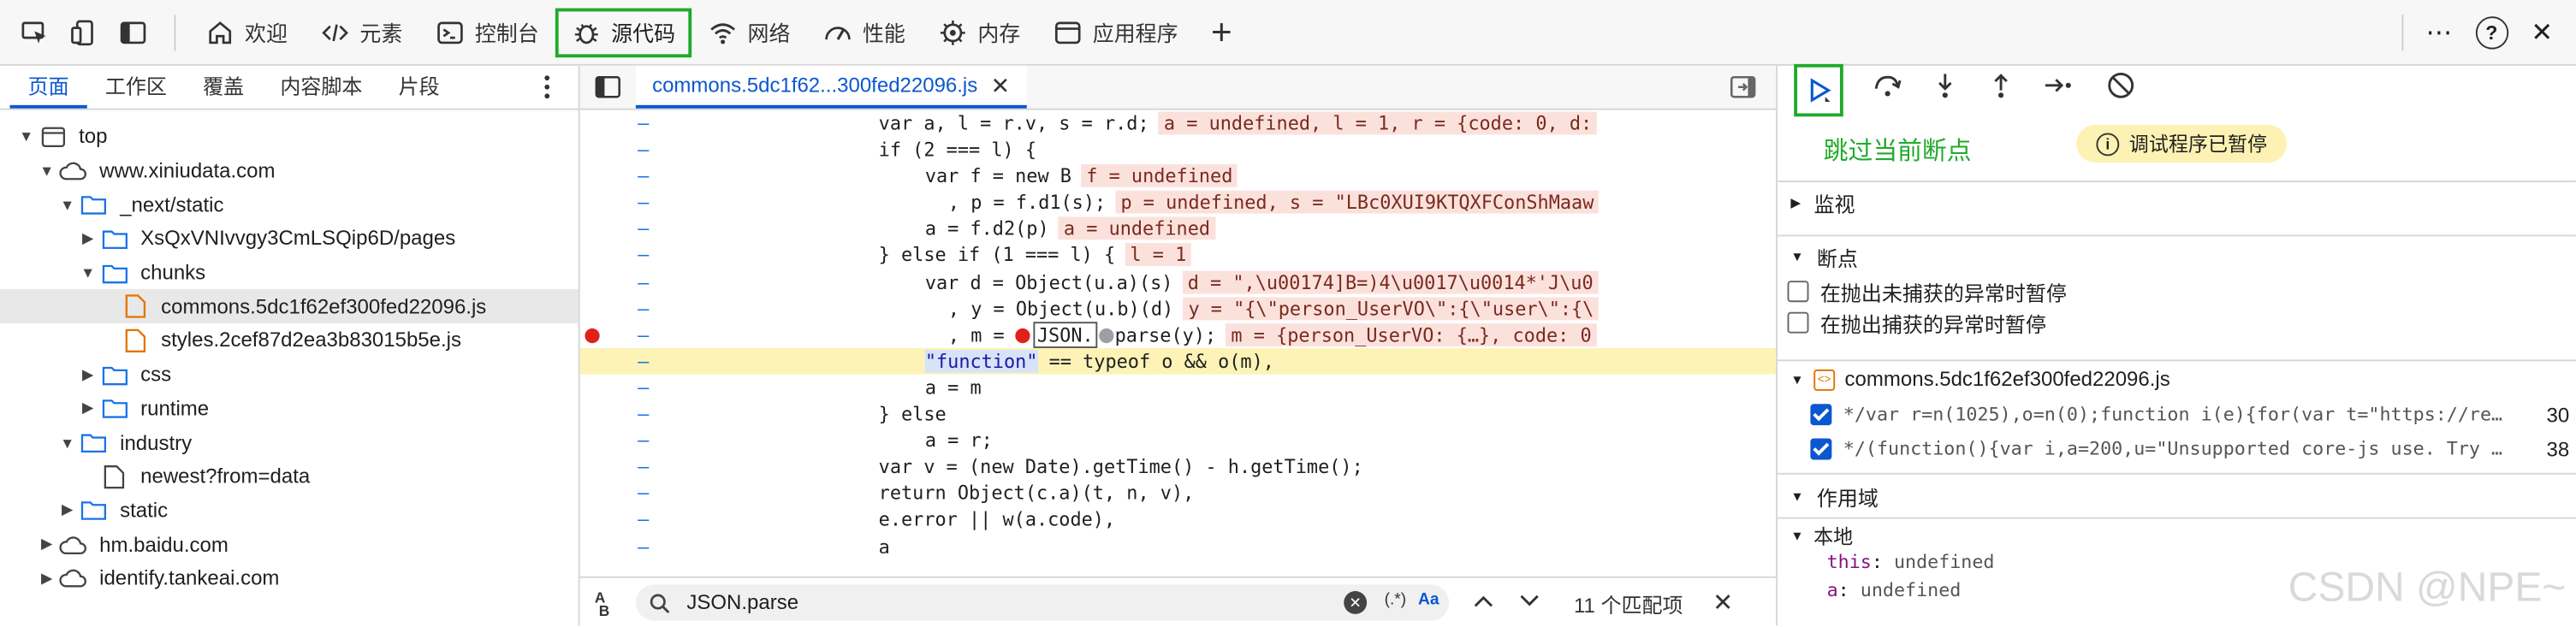 The height and width of the screenshot is (627, 2576). Describe the element at coordinates (48, 87) in the screenshot. I see `navigator-tab-page: 页面` at that location.